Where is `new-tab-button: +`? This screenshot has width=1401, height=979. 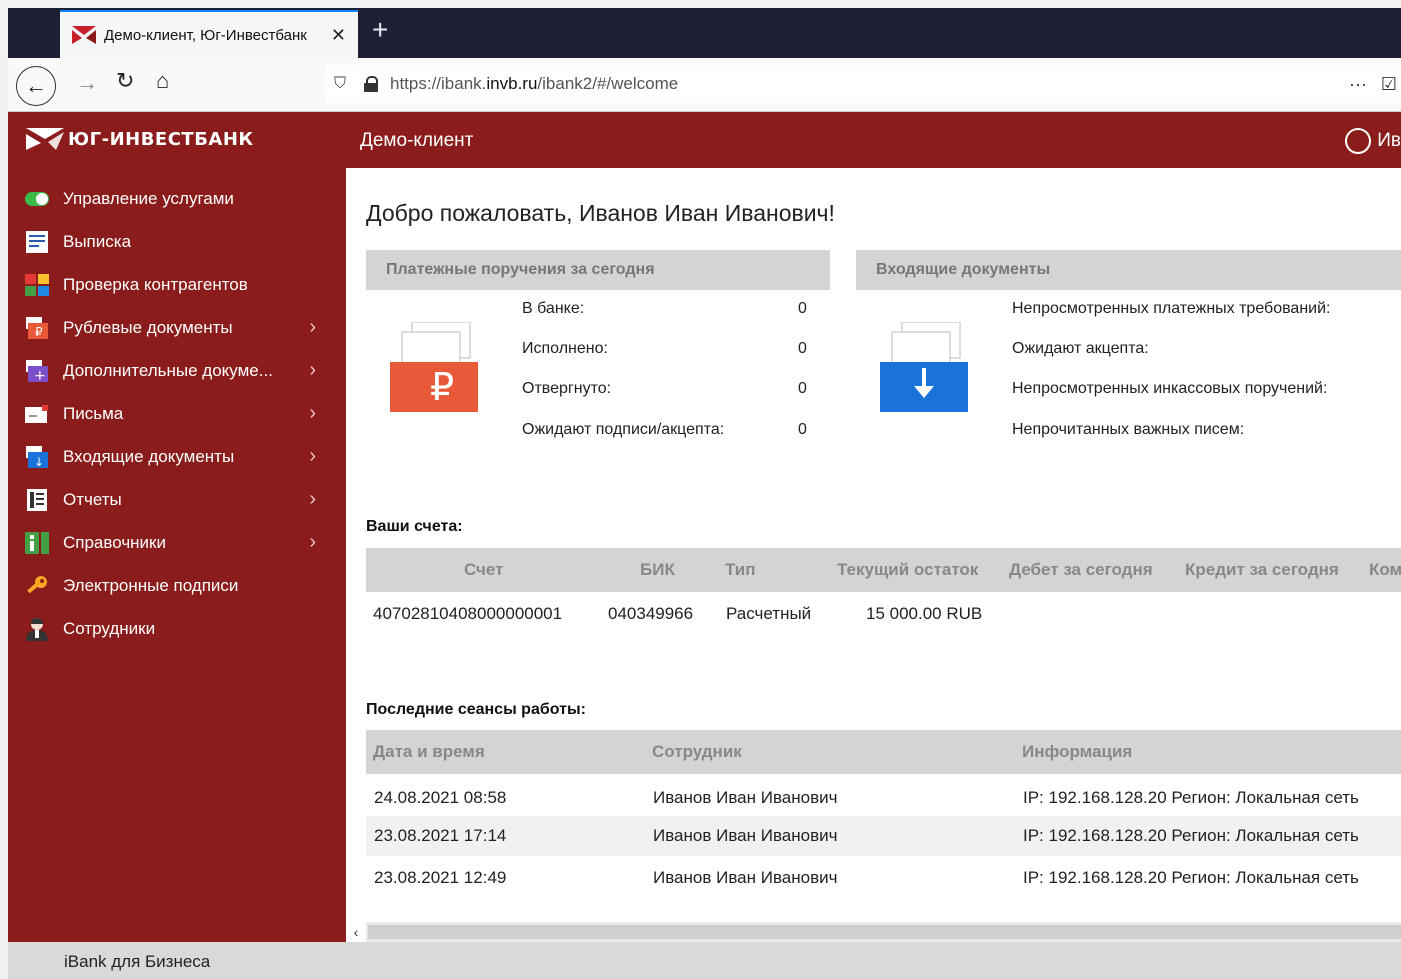
new-tab-button: + is located at coordinates (380, 30).